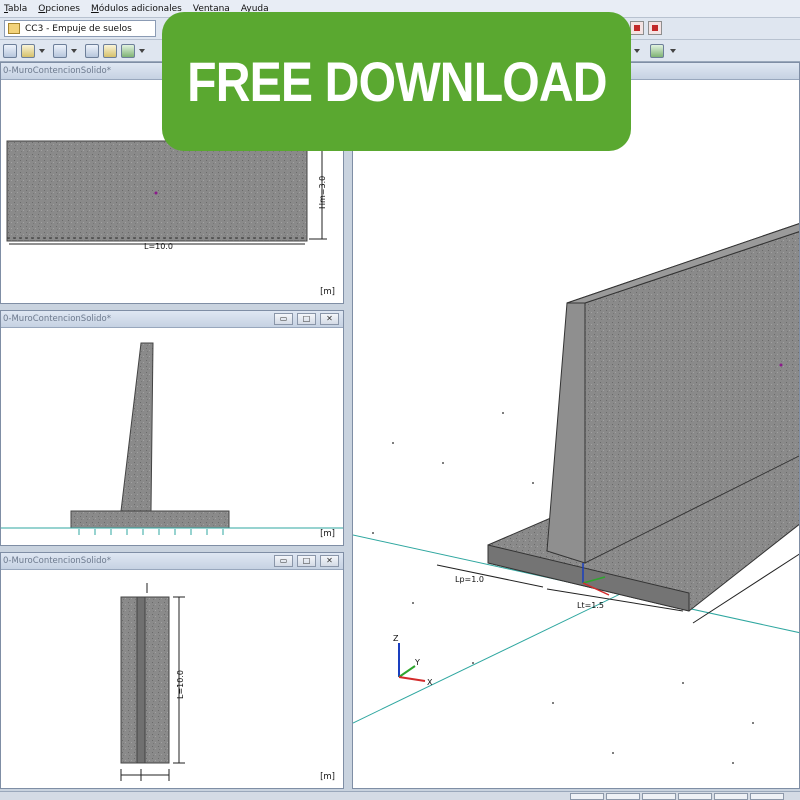 This screenshot has width=800, height=800. What do you see at coordinates (141, 680) in the screenshot?
I see `stem-plan` at bounding box center [141, 680].